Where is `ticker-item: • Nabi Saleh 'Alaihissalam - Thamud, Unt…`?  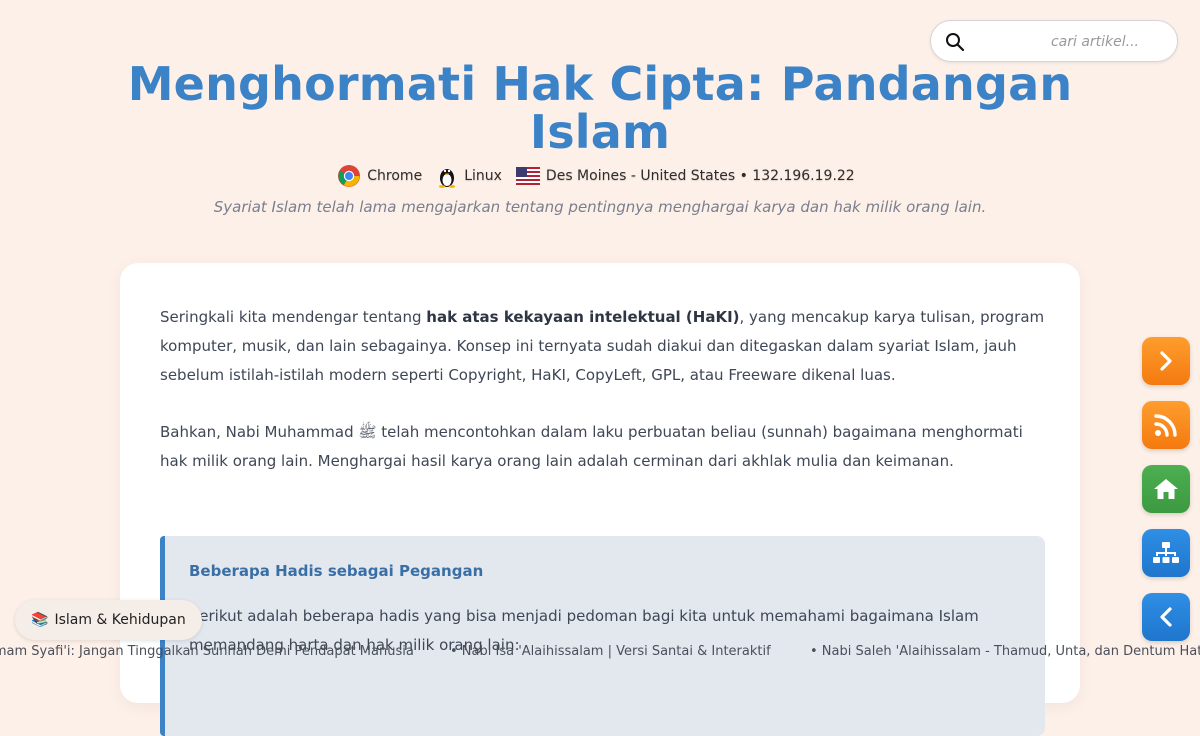
ticker-item: • Nabi Saleh 'Alaihissalam - Thamud, Unt… is located at coordinates (1005, 651).